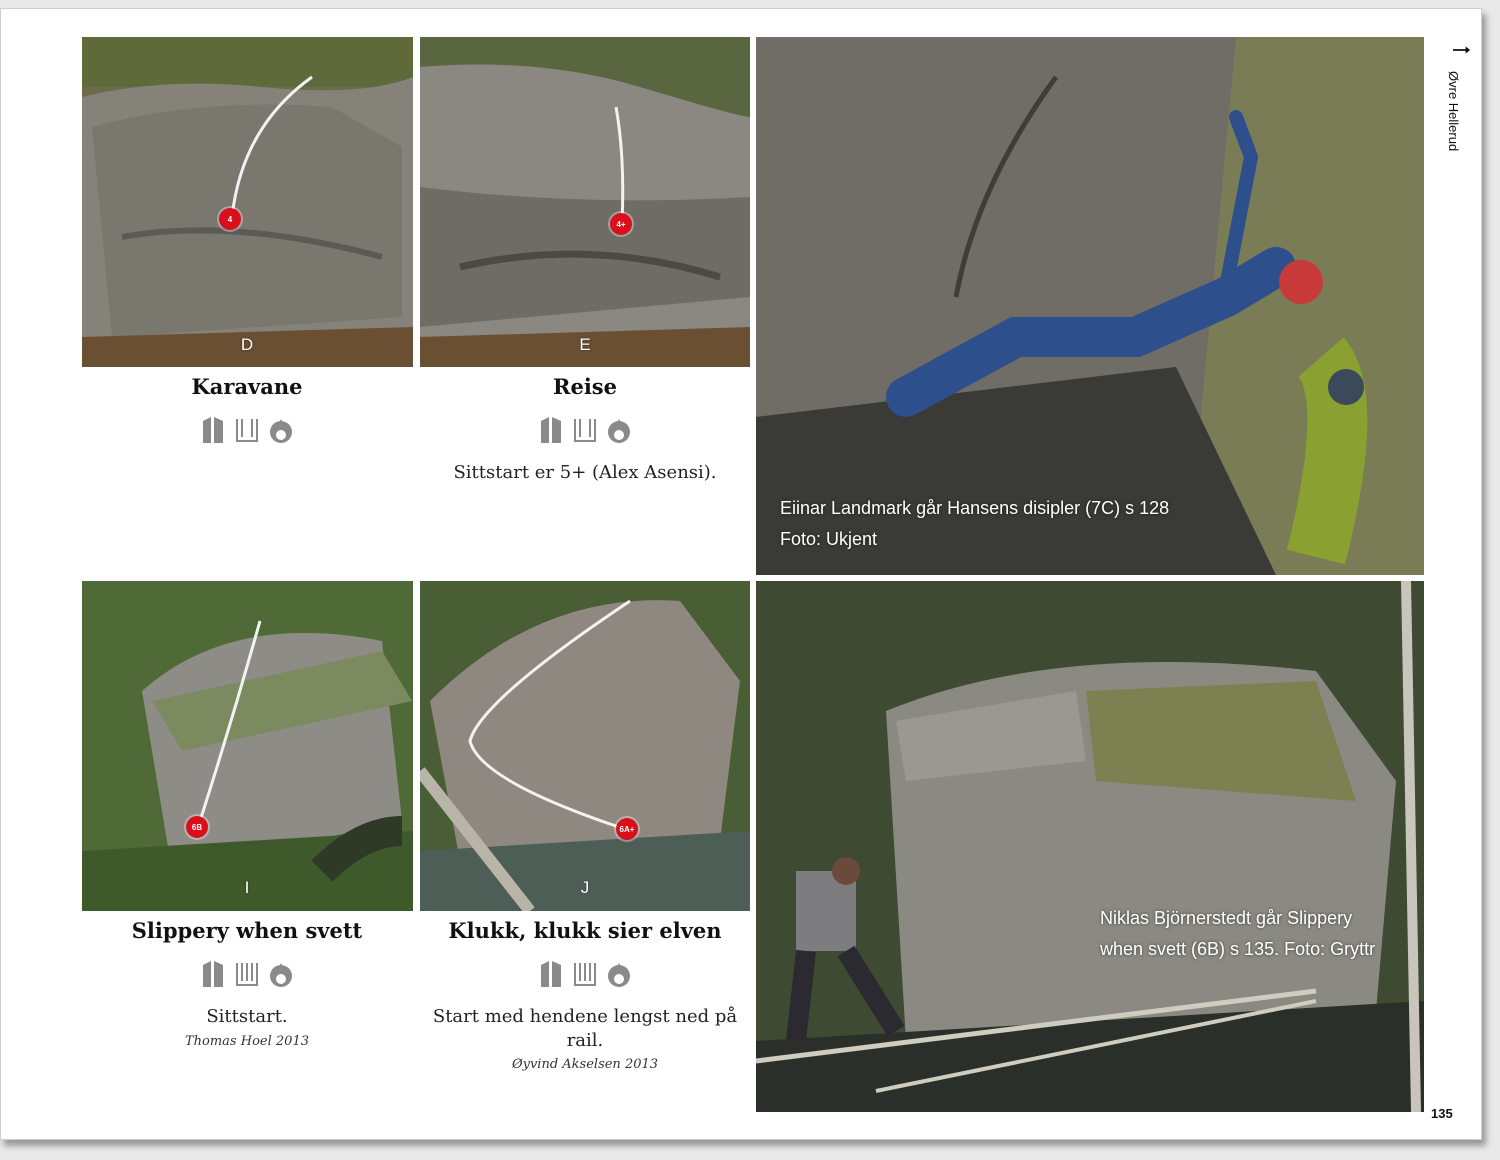 The image size is (1500, 1160). Describe the element at coordinates (585, 746) in the screenshot. I see `boulder-photo-j: 6A+ J` at that location.